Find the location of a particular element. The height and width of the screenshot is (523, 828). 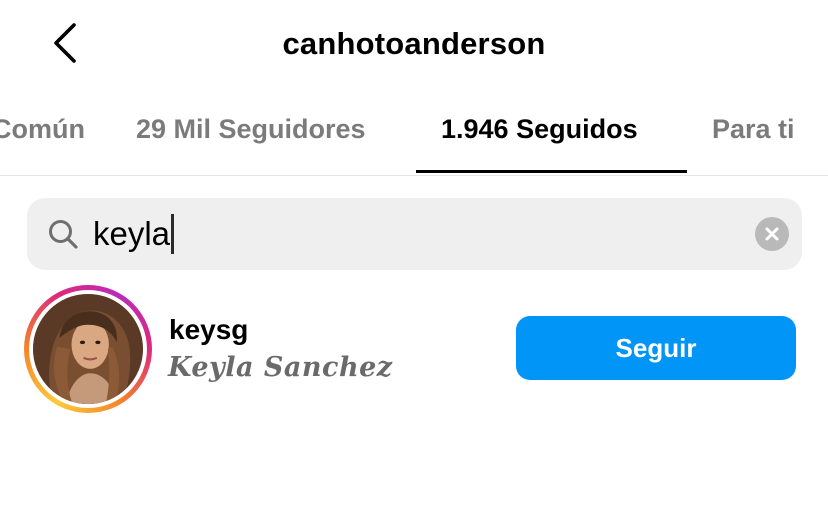

profile-username-title: canhotoanderson is located at coordinates (414, 43).